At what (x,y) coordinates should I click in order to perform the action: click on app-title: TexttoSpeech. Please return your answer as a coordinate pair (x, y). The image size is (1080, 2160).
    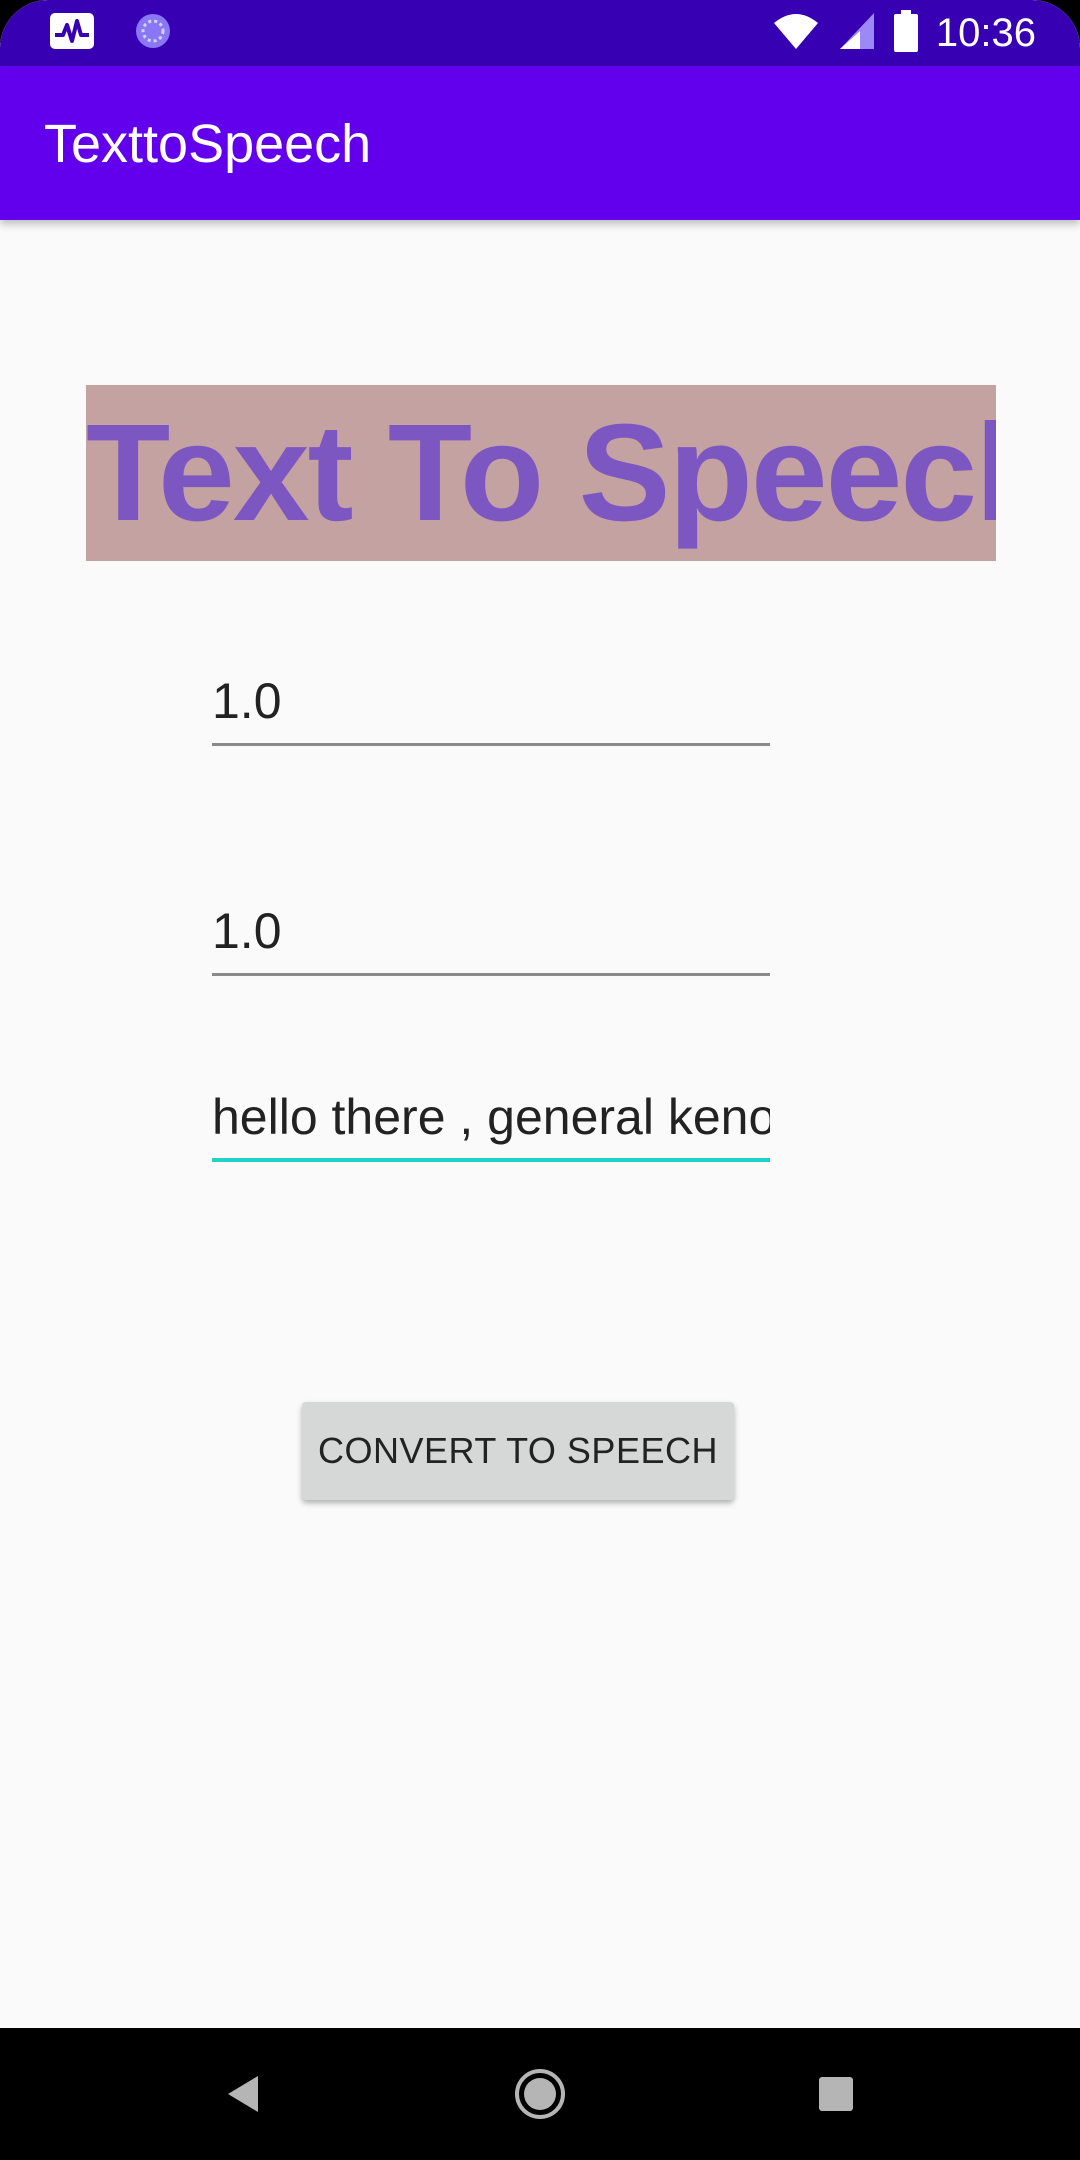
    Looking at the image, I should click on (208, 144).